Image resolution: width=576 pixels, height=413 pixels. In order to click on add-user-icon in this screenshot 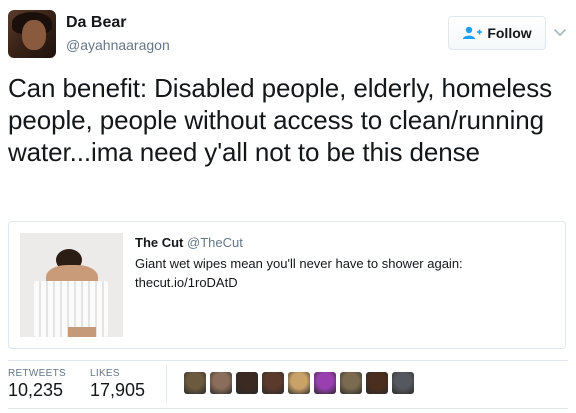, I will do `click(473, 32)`.